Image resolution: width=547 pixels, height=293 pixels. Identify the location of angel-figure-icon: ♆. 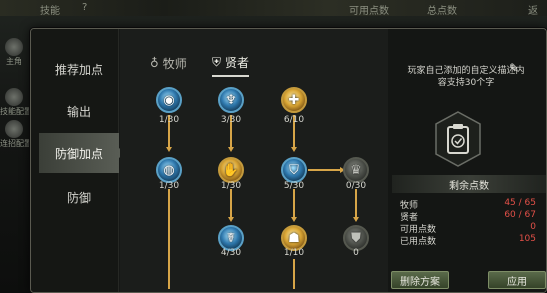
(231, 100).